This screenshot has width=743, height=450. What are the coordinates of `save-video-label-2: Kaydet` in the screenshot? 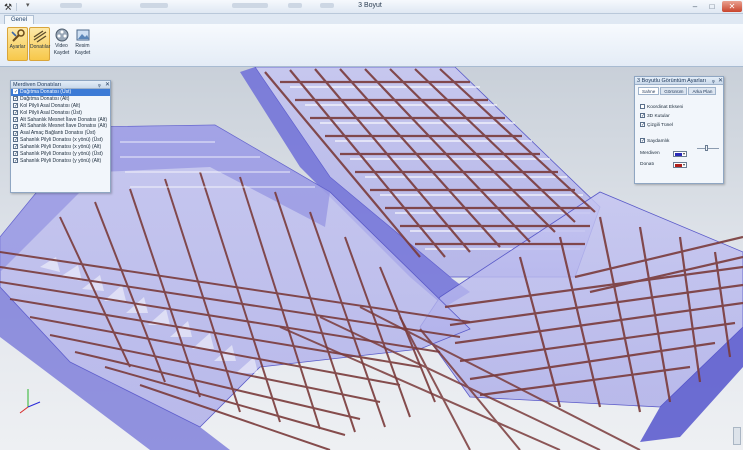 It's located at (61, 52).